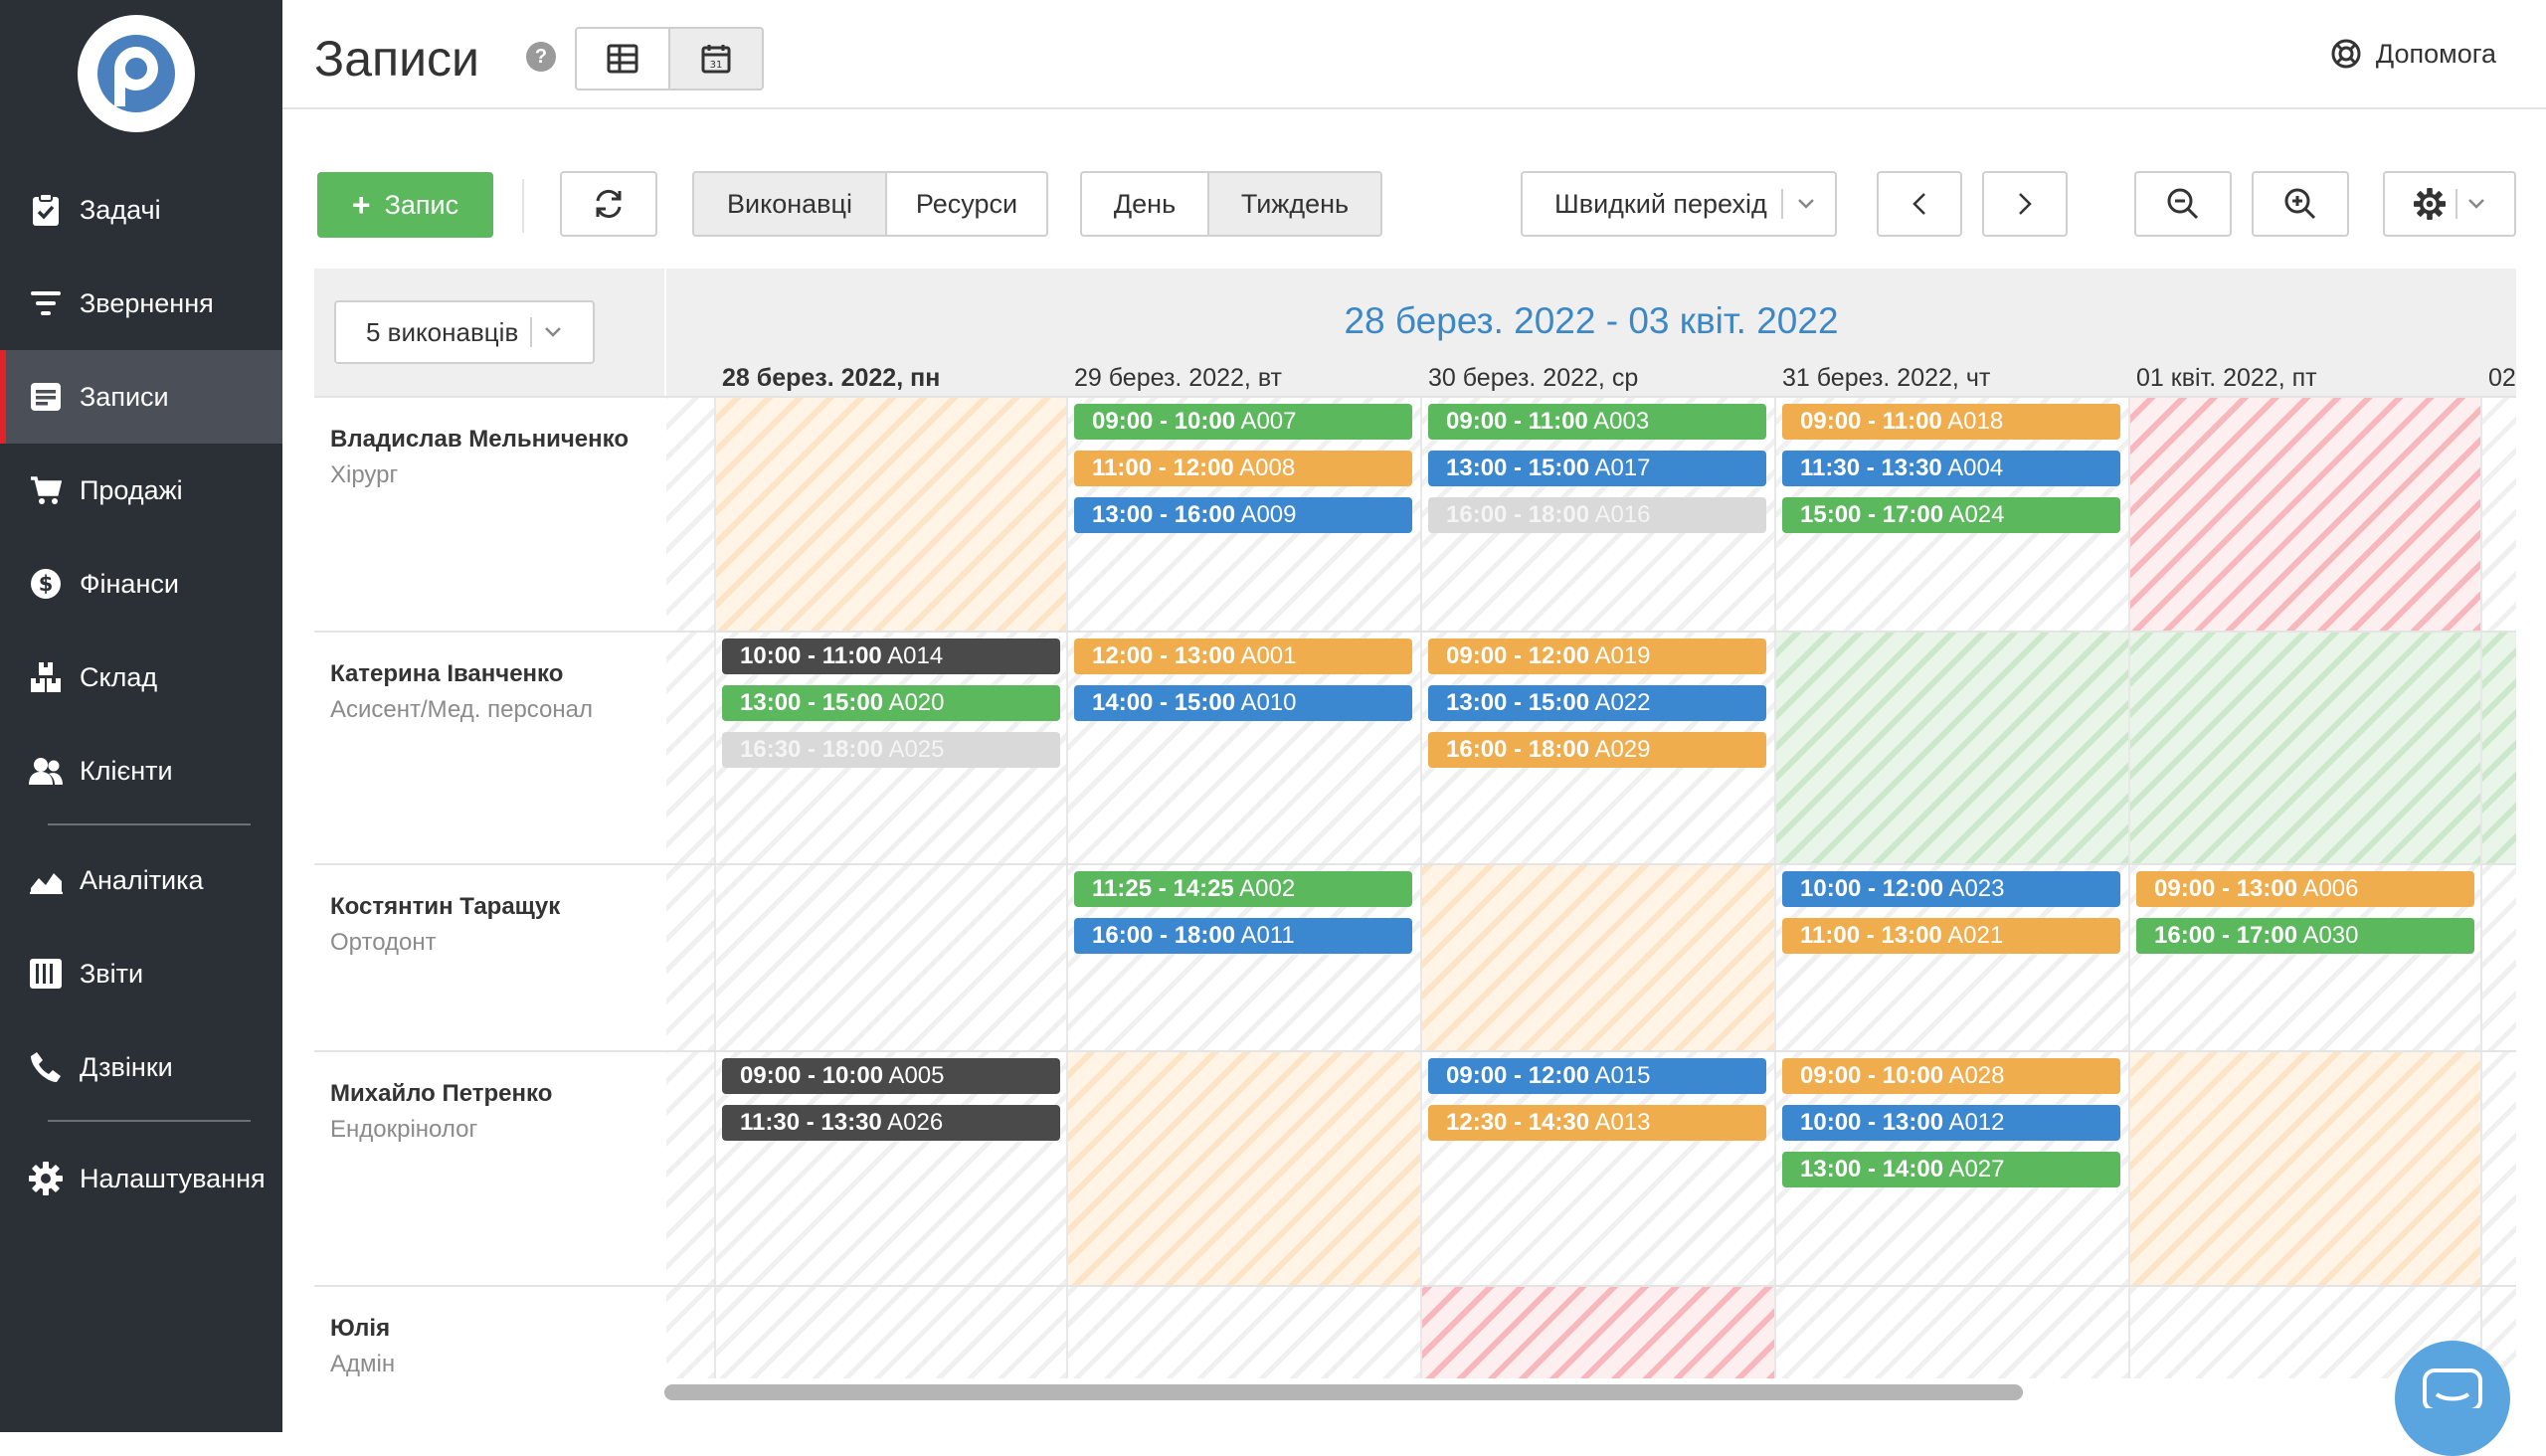 The height and width of the screenshot is (1456, 2546). What do you see at coordinates (831, 378) in the screenshot?
I see `day-header: 28 берез. 2022, пн` at bounding box center [831, 378].